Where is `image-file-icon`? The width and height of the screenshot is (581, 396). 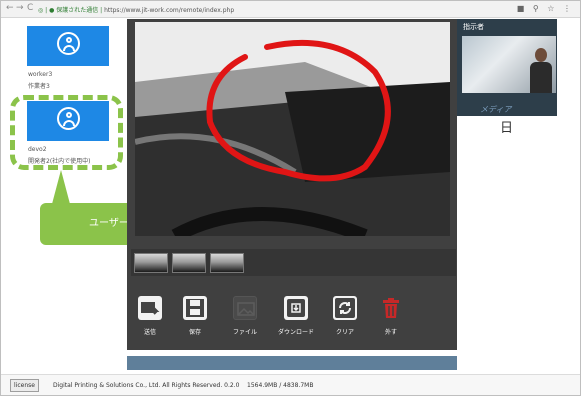 image-file-icon is located at coordinates (245, 308).